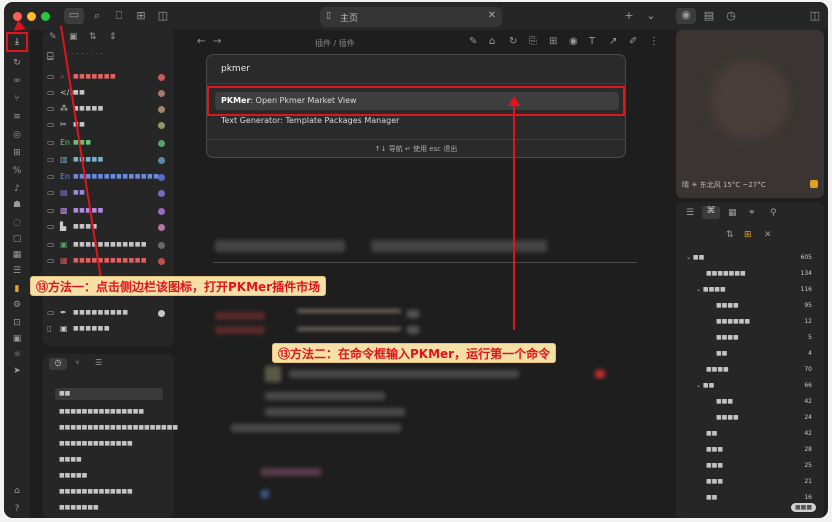 The width and height of the screenshot is (832, 522). Describe the element at coordinates (108, 94) in the screenshot. I see `folder-row: ▭ </> ■■` at that location.